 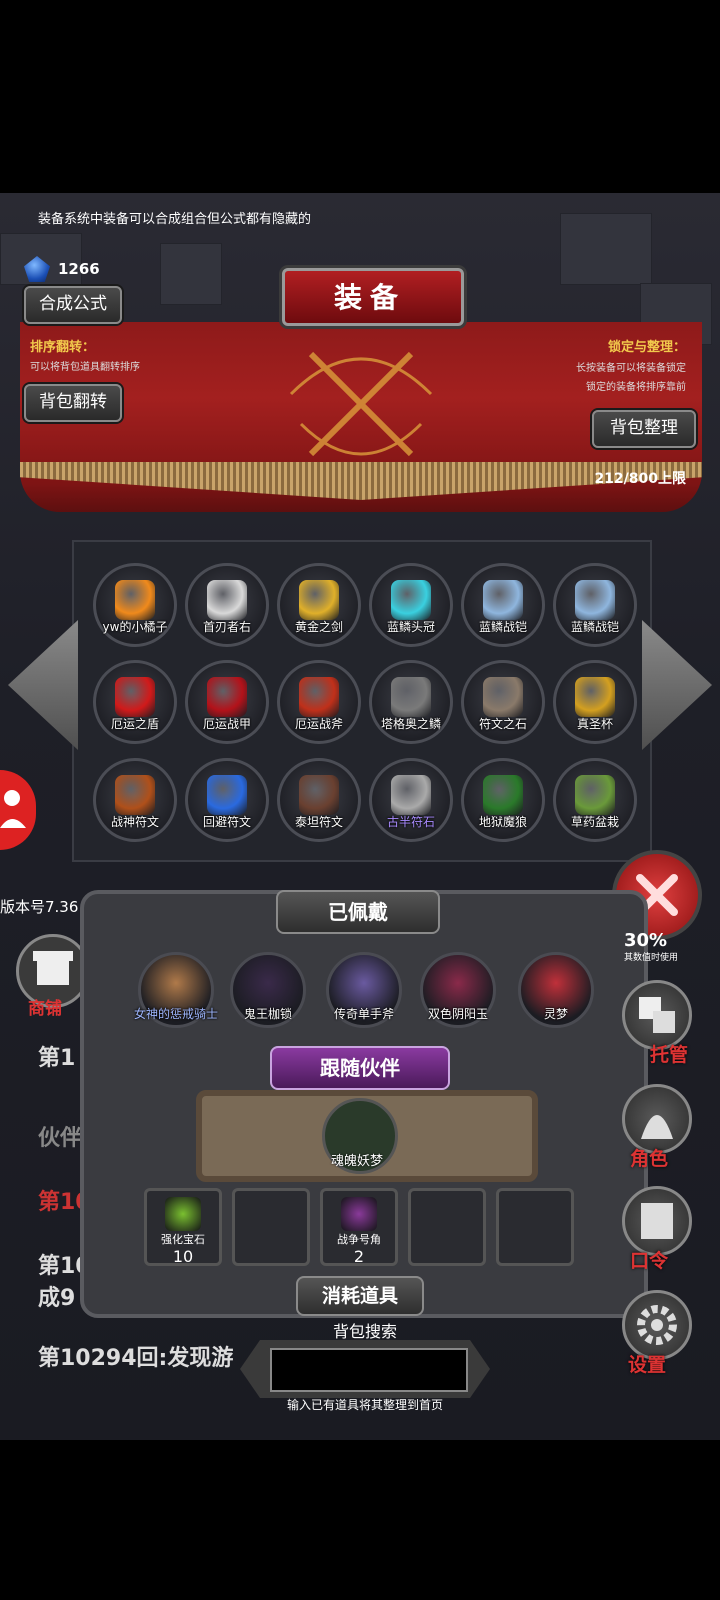 I want to click on search-input, so click(x=369, y=1370).